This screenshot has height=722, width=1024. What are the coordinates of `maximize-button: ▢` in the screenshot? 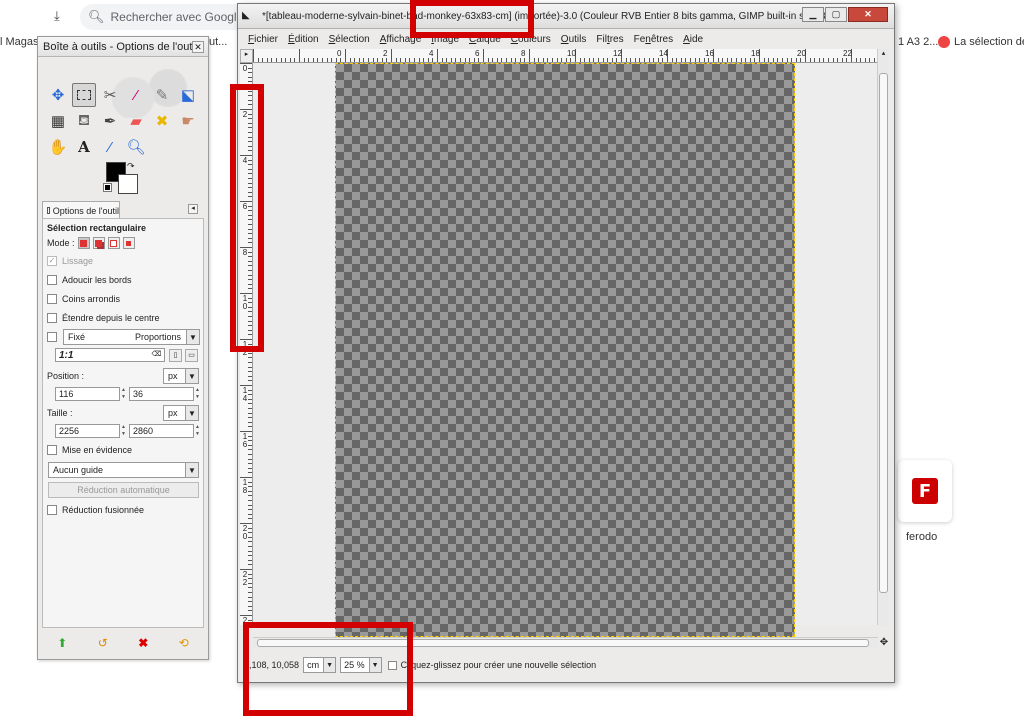 It's located at (836, 14).